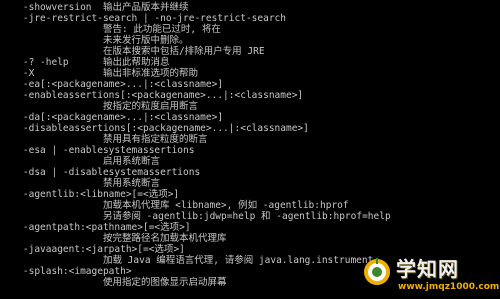 The image size is (500, 299). Describe the element at coordinates (94, 40) in the screenshot. I see `console-line: 未来发行版中删除。` at that location.